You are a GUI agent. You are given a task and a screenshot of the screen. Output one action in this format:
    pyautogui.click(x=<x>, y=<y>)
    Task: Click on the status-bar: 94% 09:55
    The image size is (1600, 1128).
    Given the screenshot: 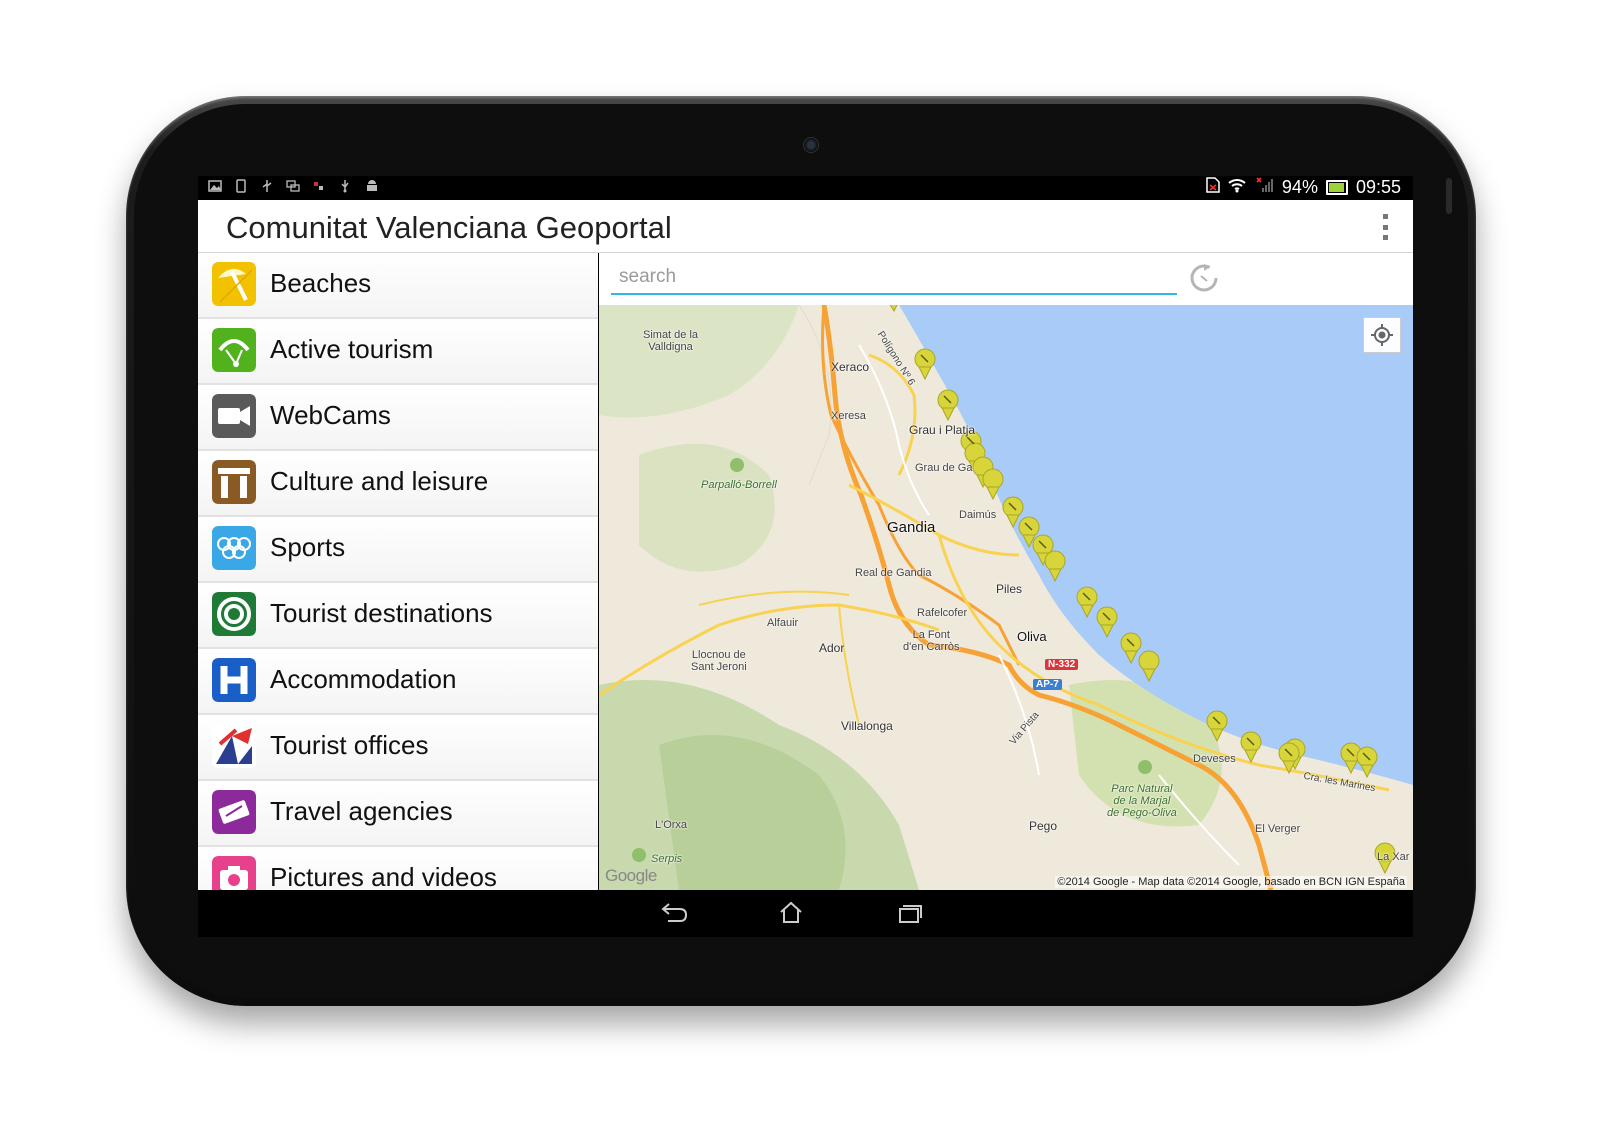 What is the action you would take?
    pyautogui.click(x=805, y=188)
    